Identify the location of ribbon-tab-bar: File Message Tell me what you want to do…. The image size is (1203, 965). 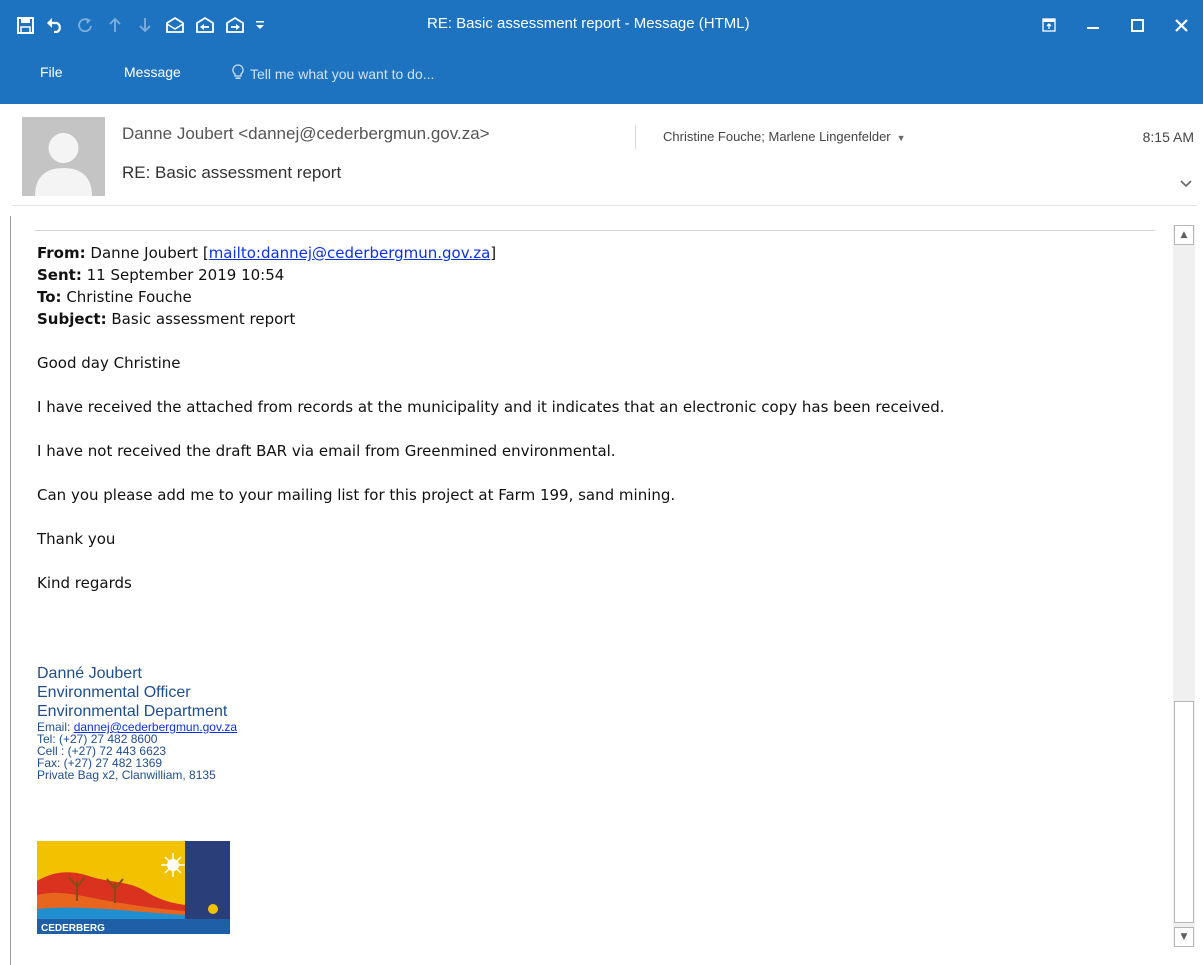
(601, 77).